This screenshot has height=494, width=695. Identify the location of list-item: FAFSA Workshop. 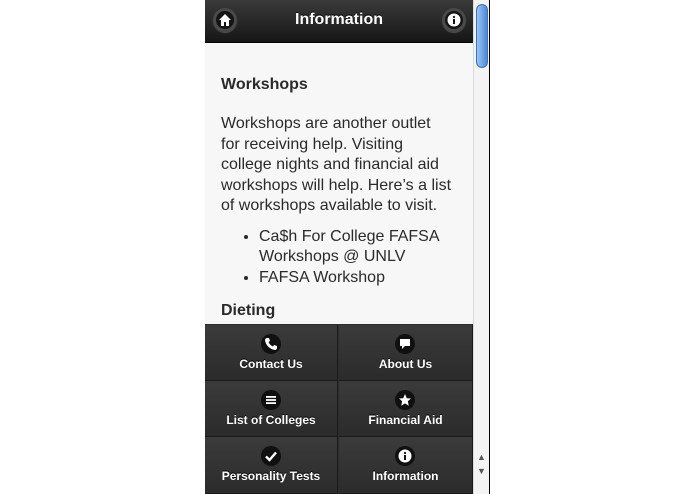
(356, 278).